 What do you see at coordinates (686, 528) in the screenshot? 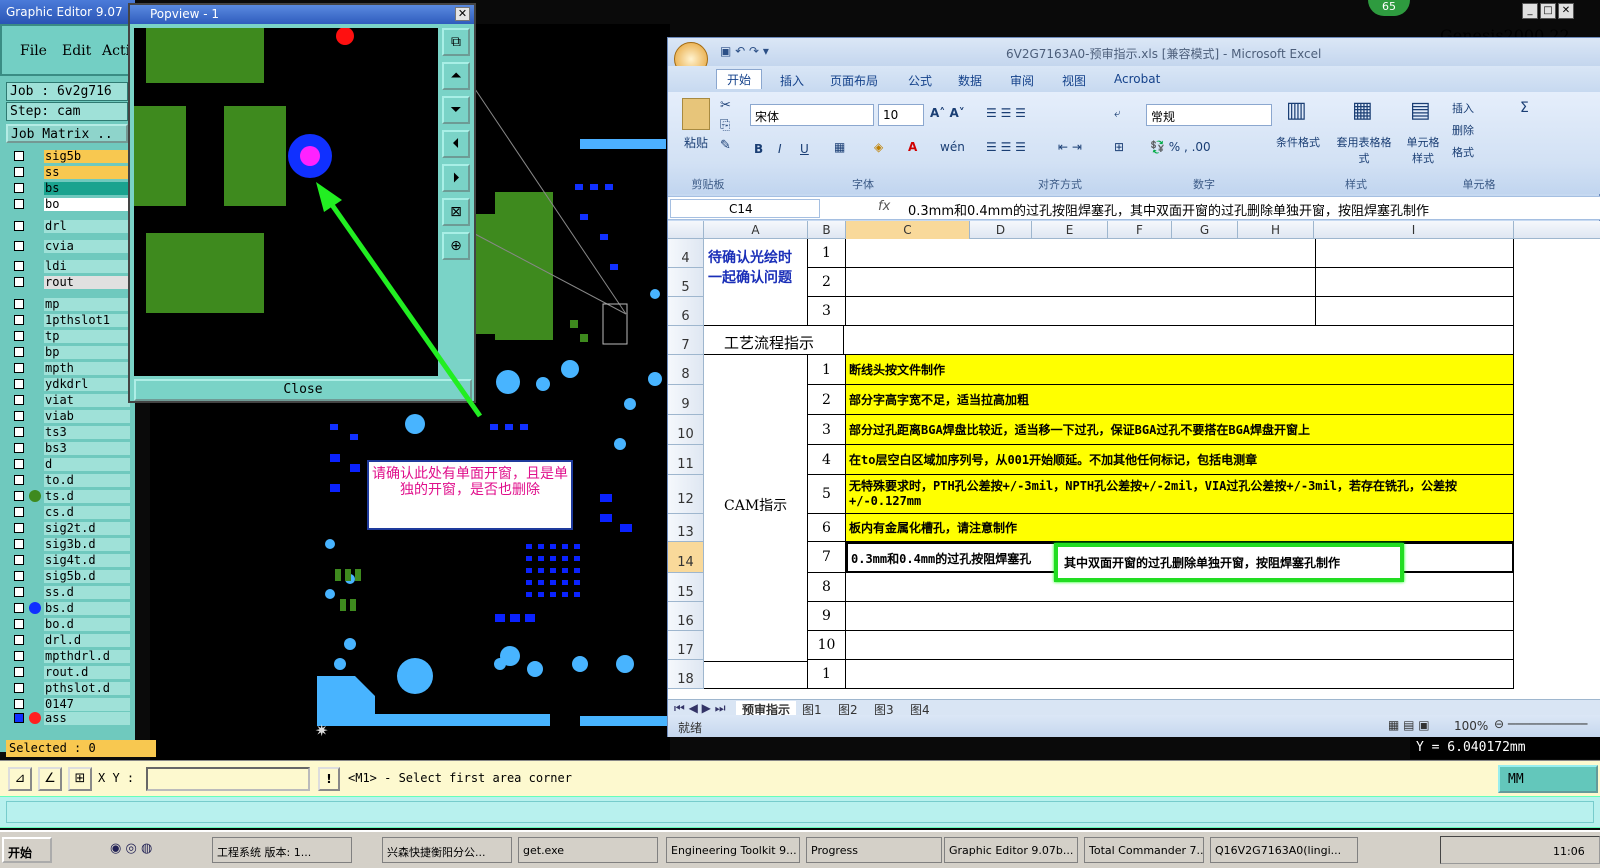
I see `row-header: 13` at bounding box center [686, 528].